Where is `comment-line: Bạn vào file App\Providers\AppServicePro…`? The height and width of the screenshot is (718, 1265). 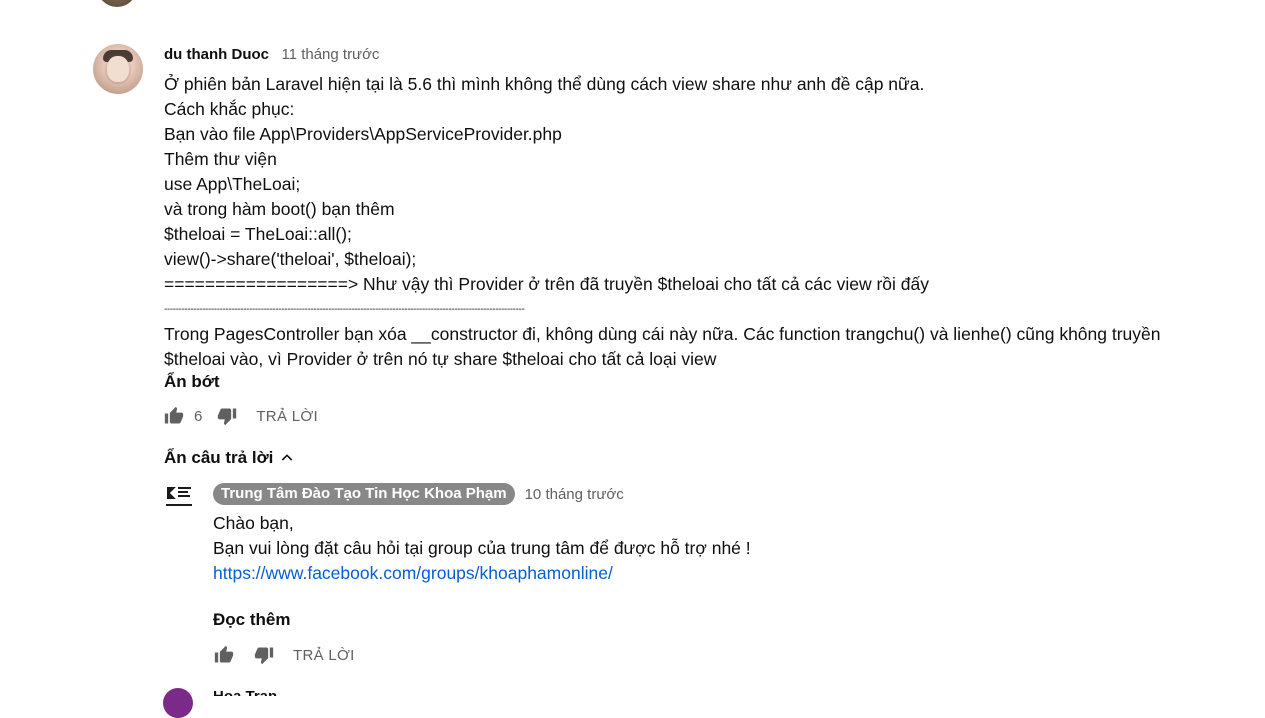
comment-line: Bạn vào file App\Providers\AppServicePro… is located at coordinates (363, 134).